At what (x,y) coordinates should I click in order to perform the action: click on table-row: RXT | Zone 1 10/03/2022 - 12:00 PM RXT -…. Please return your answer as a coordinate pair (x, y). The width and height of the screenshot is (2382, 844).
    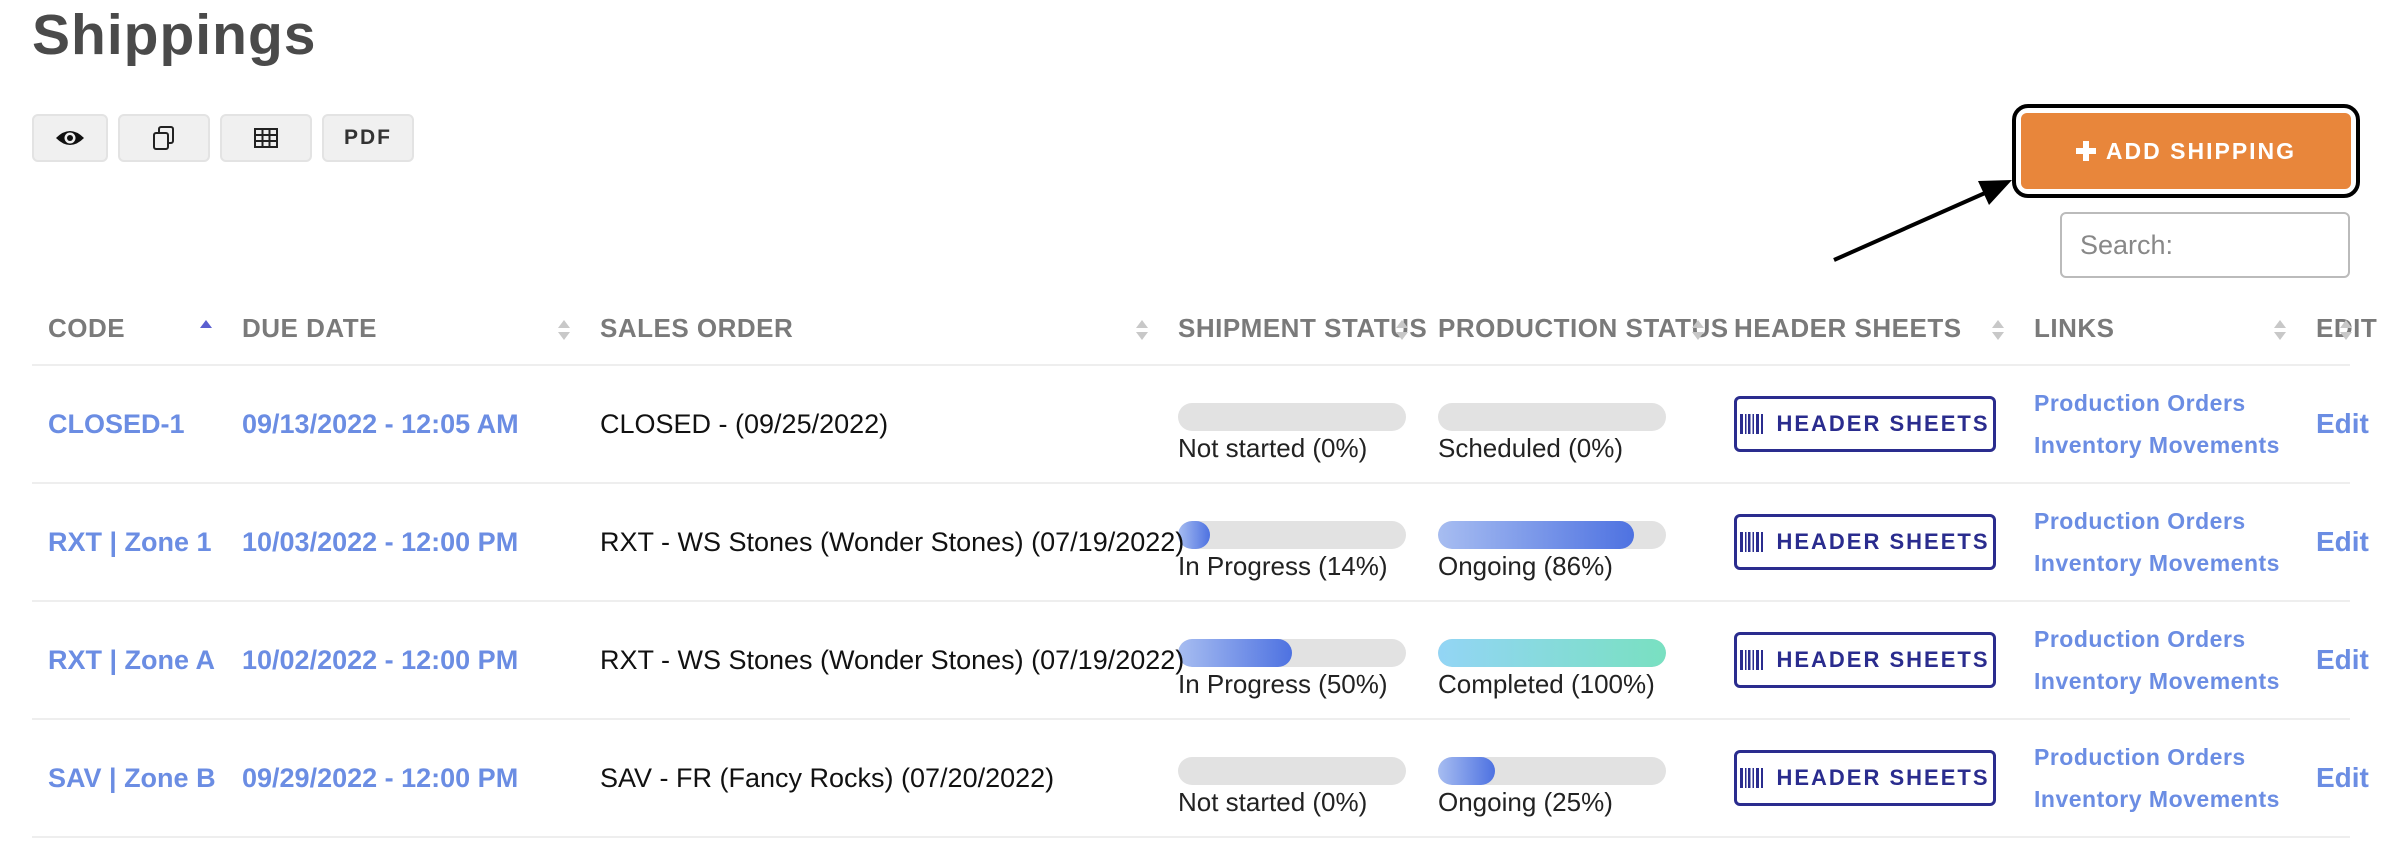
    Looking at the image, I should click on (1200, 542).